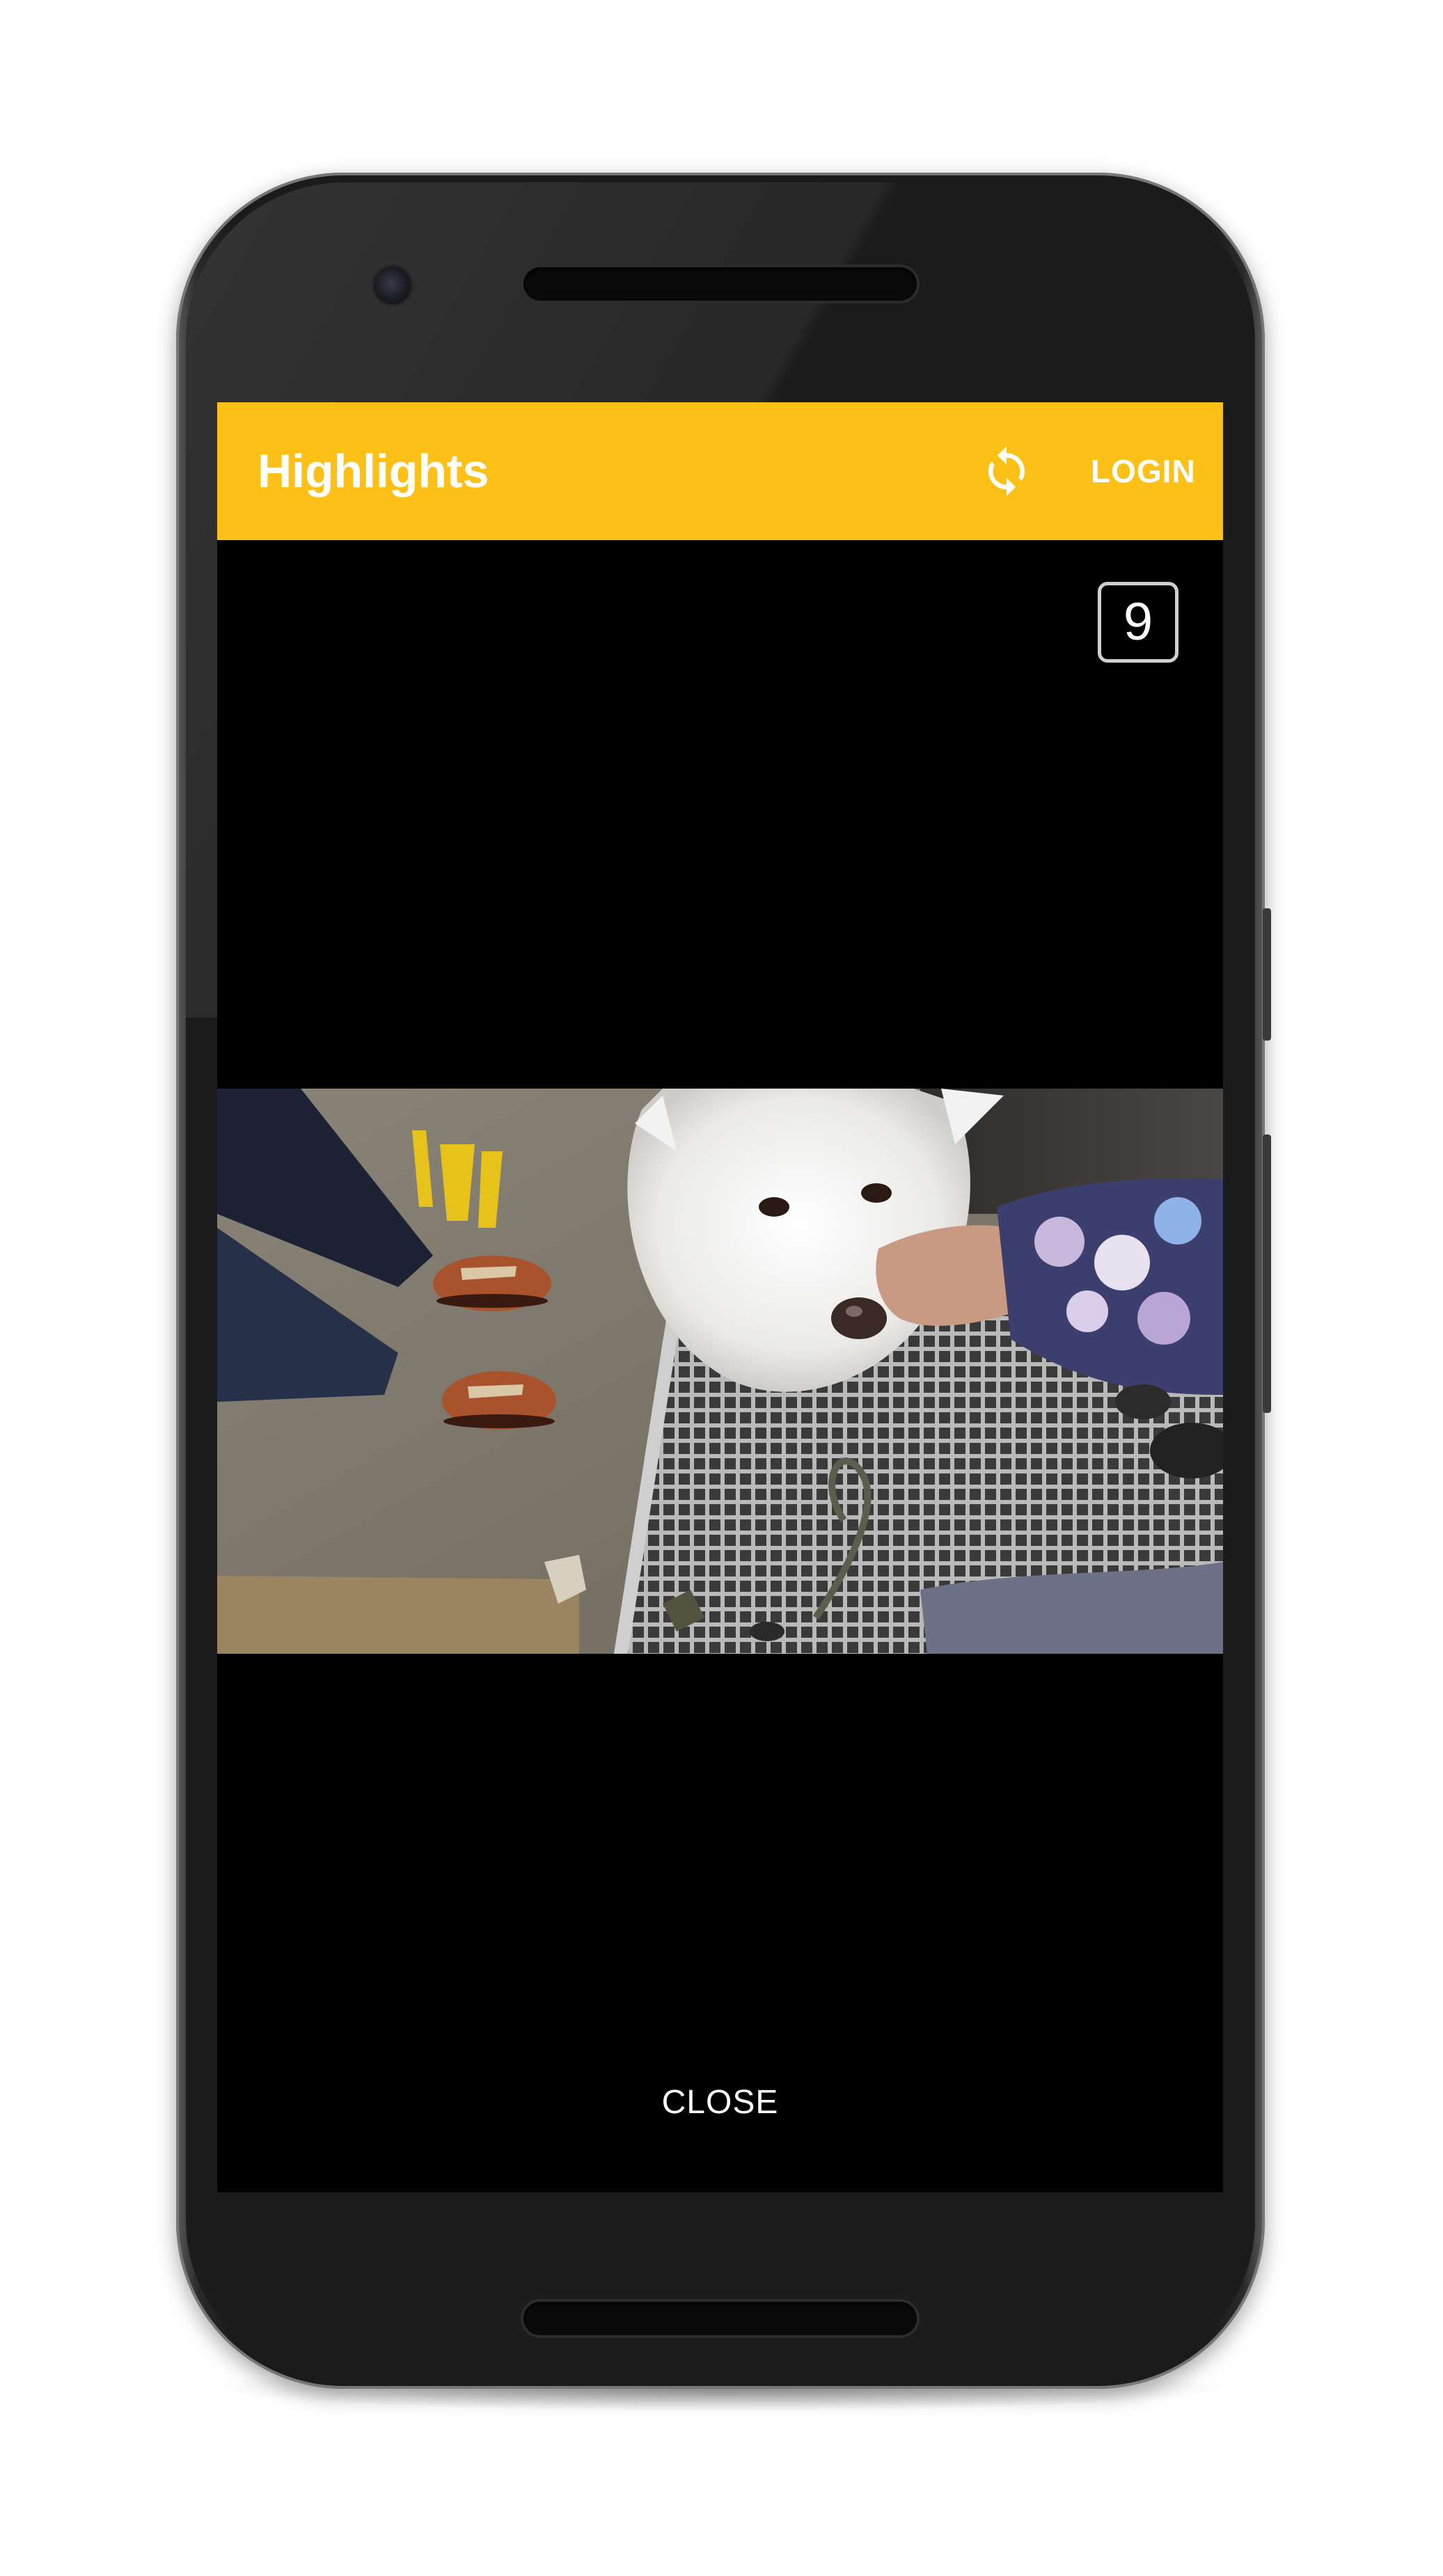 This screenshot has width=1443, height=2576. Describe the element at coordinates (720, 284) in the screenshot. I see `top-speaker` at that location.